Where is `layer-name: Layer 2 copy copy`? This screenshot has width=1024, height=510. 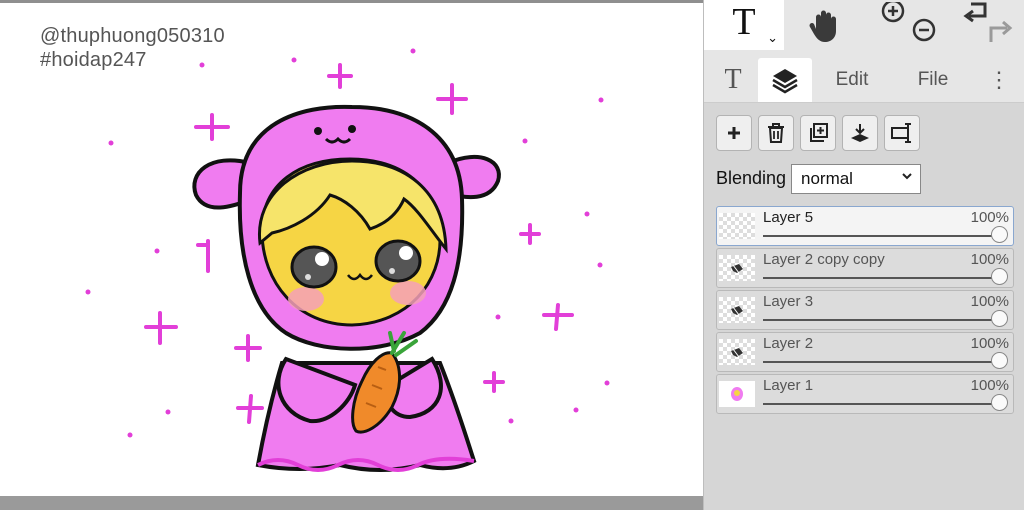 layer-name: Layer 2 copy copy is located at coordinates (824, 259).